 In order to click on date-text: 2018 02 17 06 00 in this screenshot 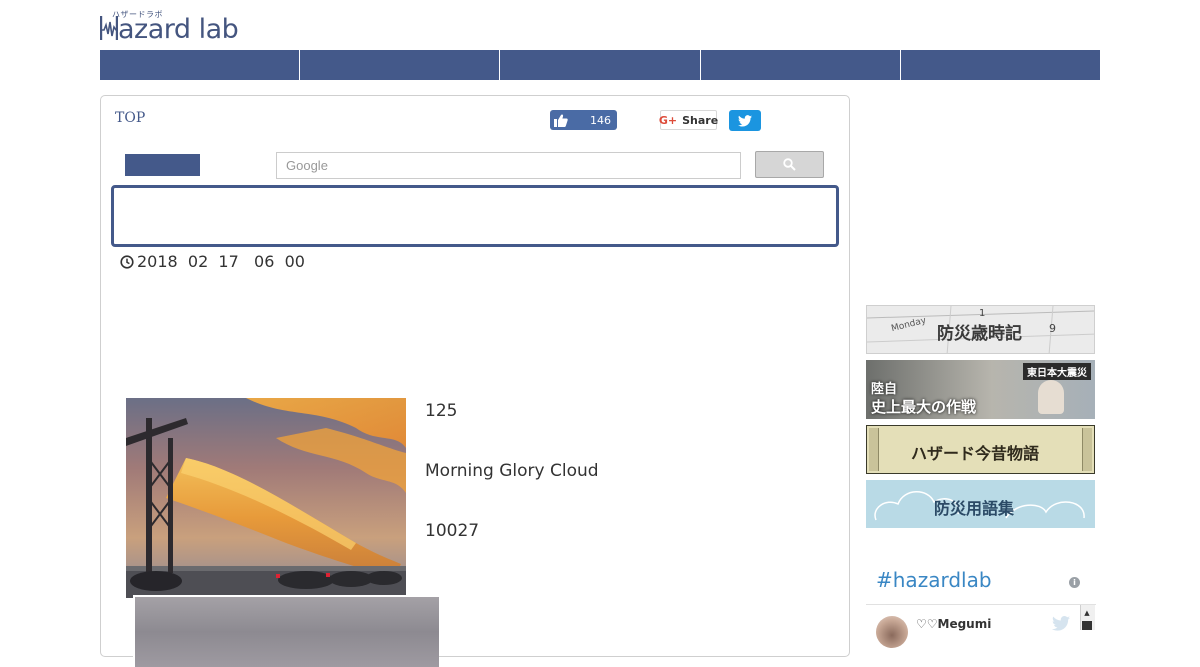, I will do `click(221, 261)`.